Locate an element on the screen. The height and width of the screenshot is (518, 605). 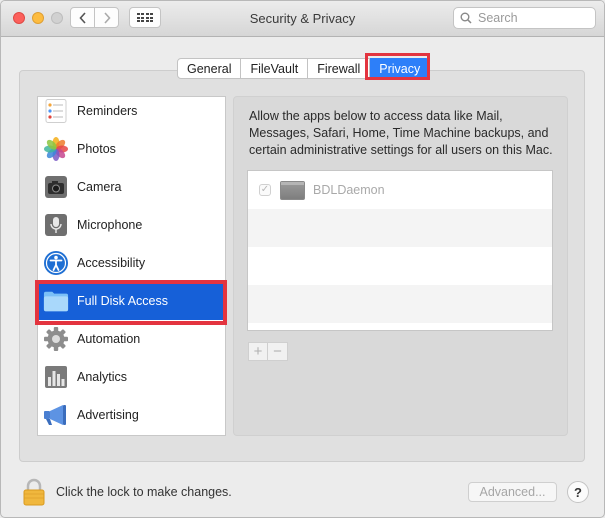
analytics-icon is located at coordinates (56, 377).